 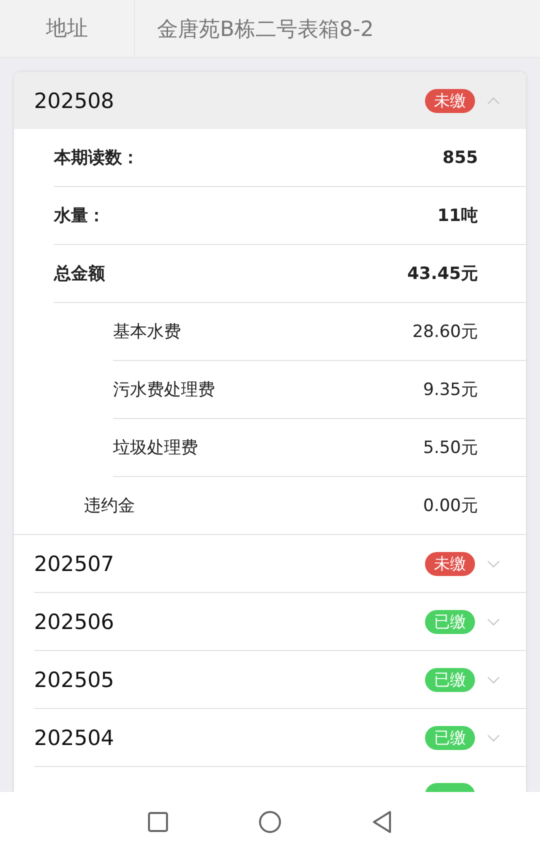 I want to click on detail-value: 5.50元, so click(x=450, y=448).